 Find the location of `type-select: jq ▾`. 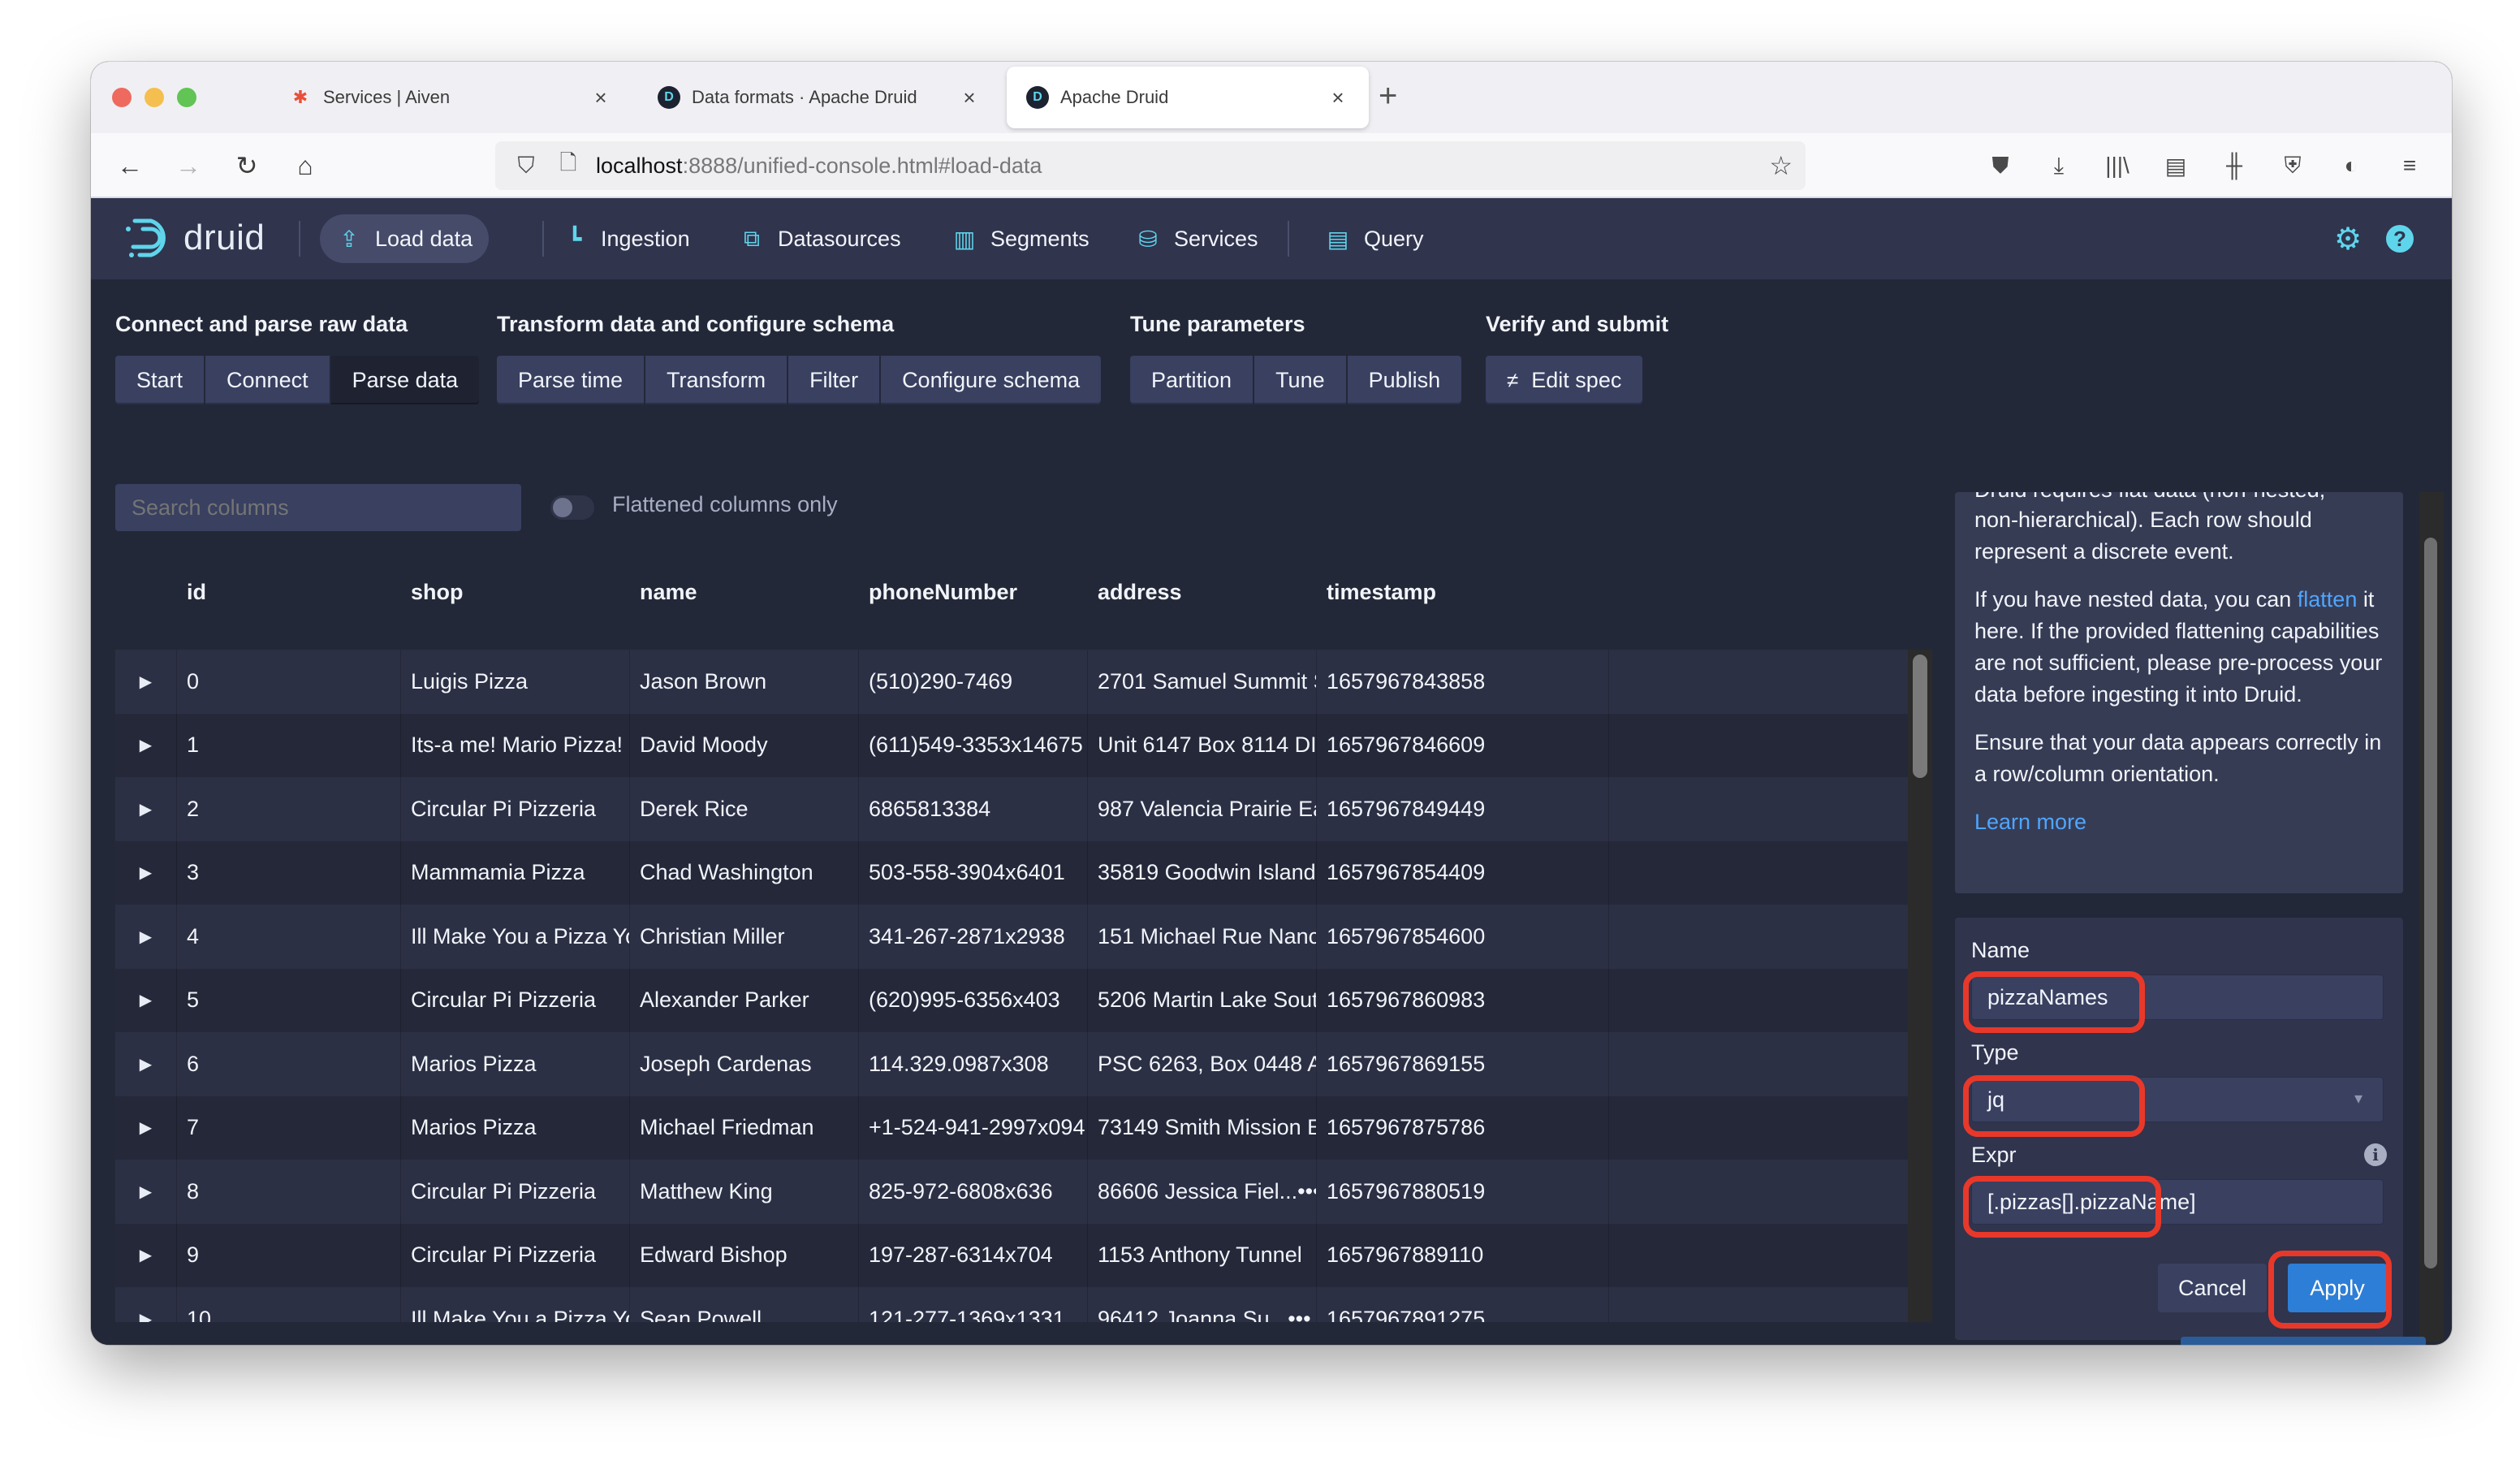

type-select: jq ▾ is located at coordinates (2177, 1099).